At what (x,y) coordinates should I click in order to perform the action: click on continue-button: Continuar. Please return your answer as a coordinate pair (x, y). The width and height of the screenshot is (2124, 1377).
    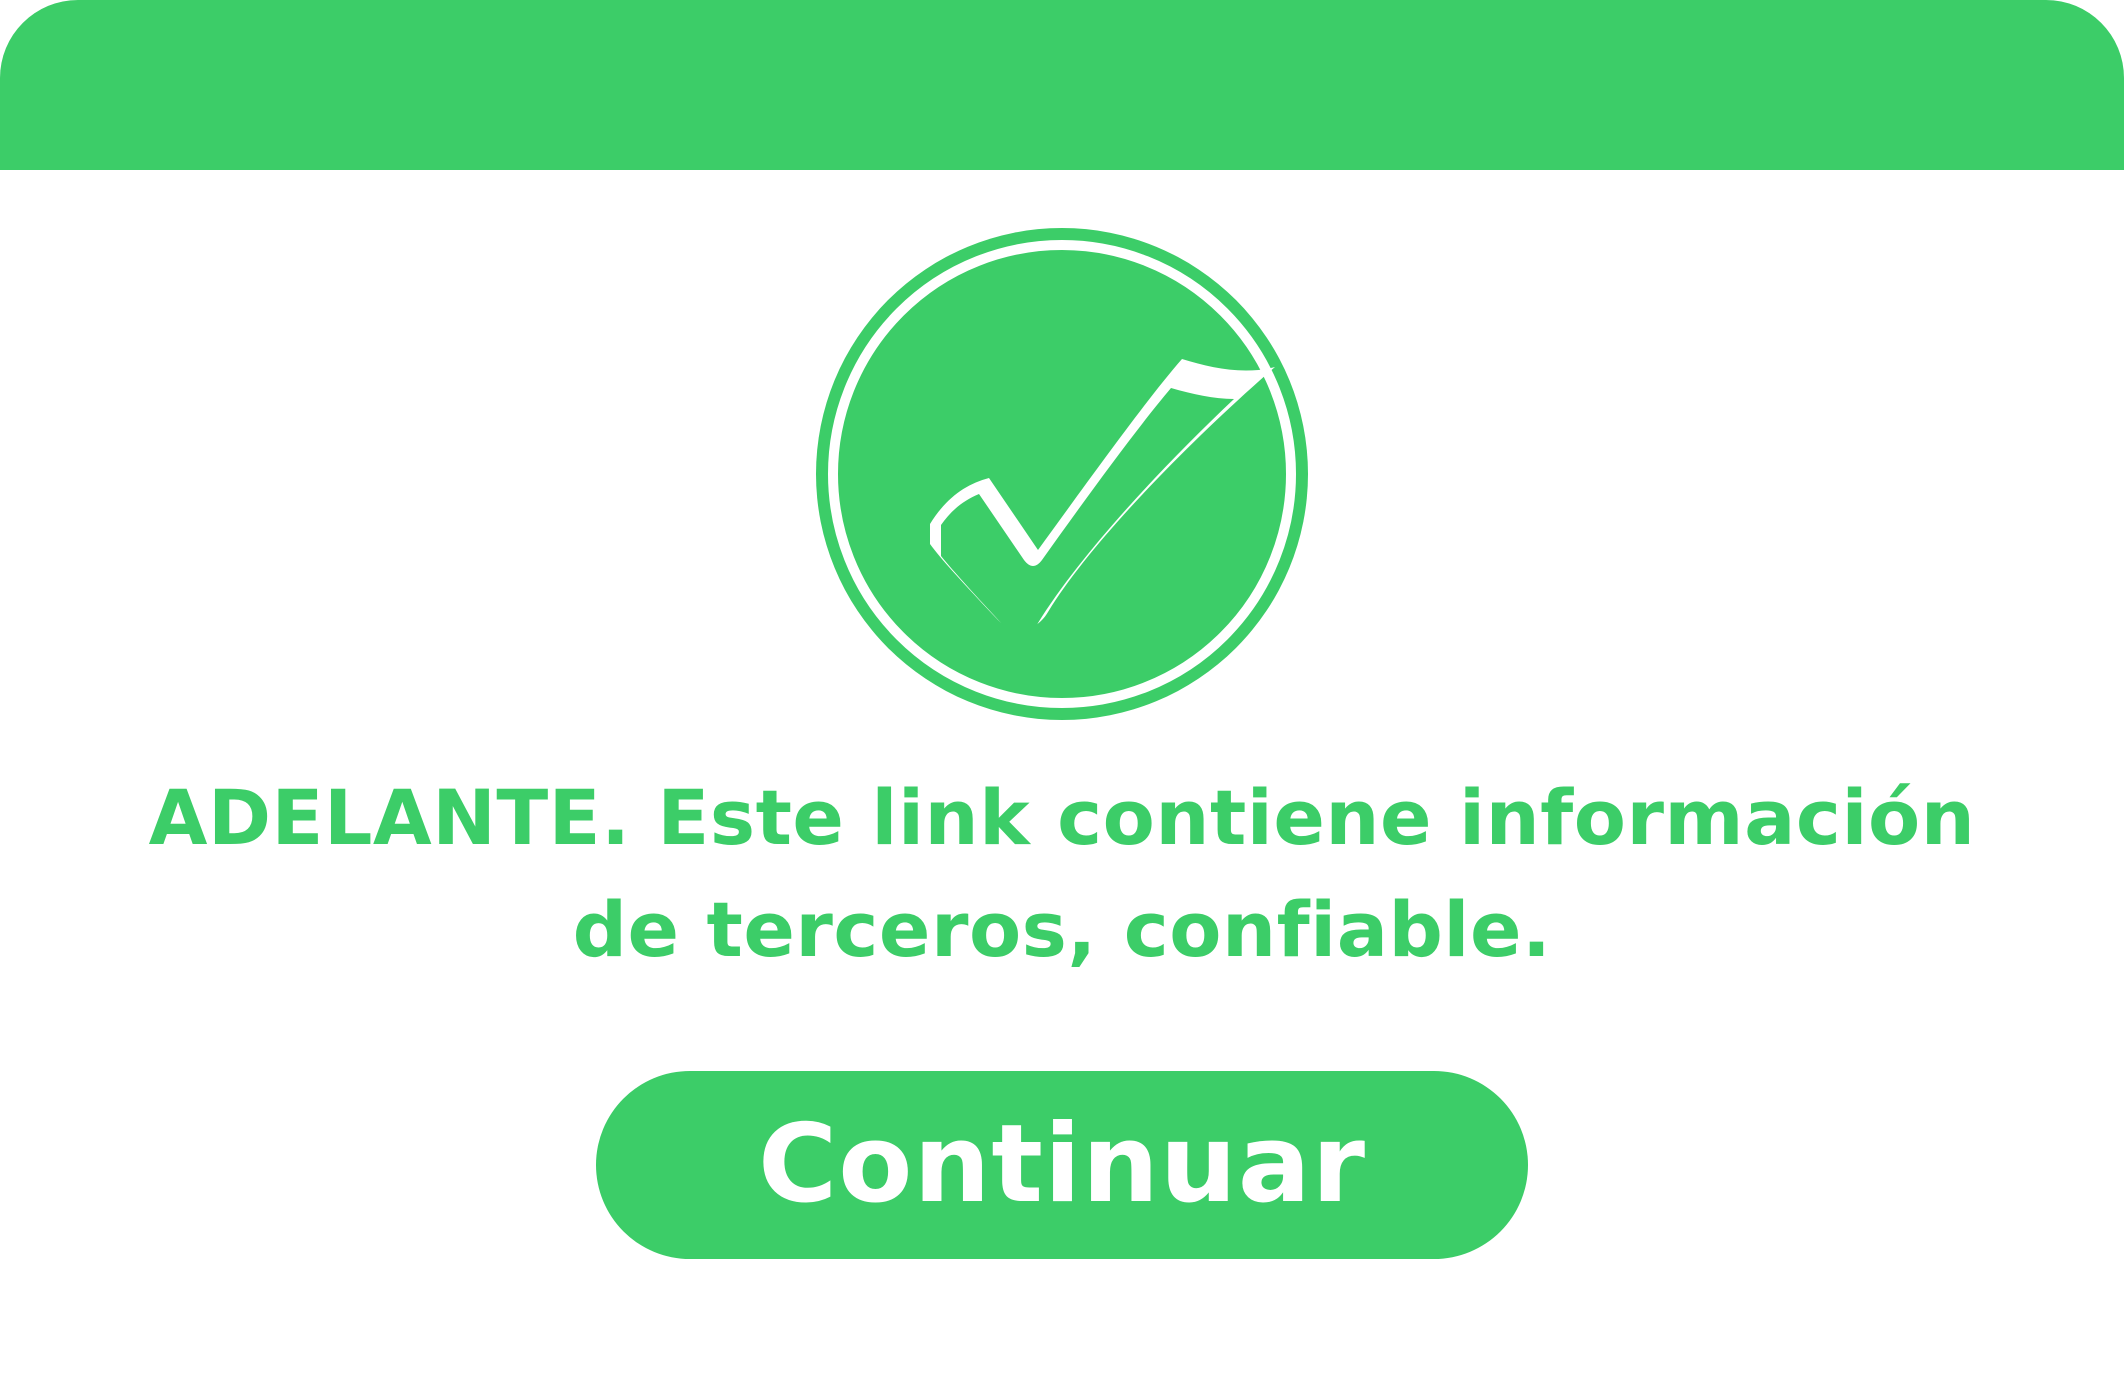
    Looking at the image, I should click on (1062, 1165).